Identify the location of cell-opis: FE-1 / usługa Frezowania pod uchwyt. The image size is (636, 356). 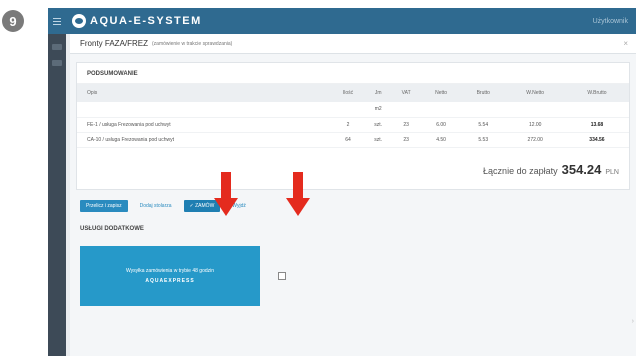
(204, 125).